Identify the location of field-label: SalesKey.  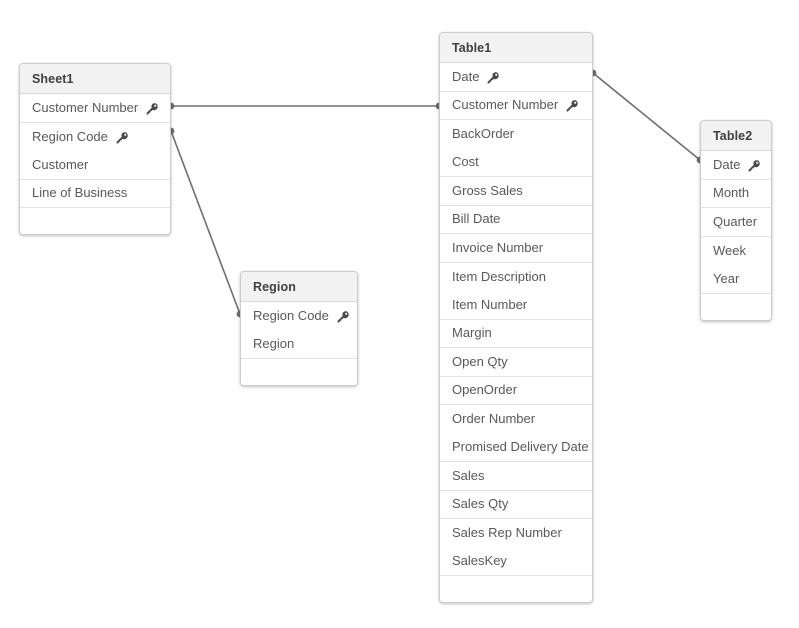
(479, 560).